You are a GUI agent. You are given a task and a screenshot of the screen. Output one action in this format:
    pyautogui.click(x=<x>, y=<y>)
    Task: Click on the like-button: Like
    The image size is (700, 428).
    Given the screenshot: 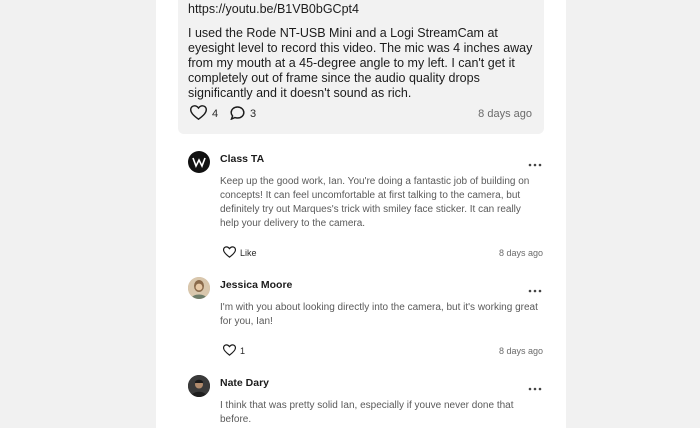 What is the action you would take?
    pyautogui.click(x=248, y=253)
    